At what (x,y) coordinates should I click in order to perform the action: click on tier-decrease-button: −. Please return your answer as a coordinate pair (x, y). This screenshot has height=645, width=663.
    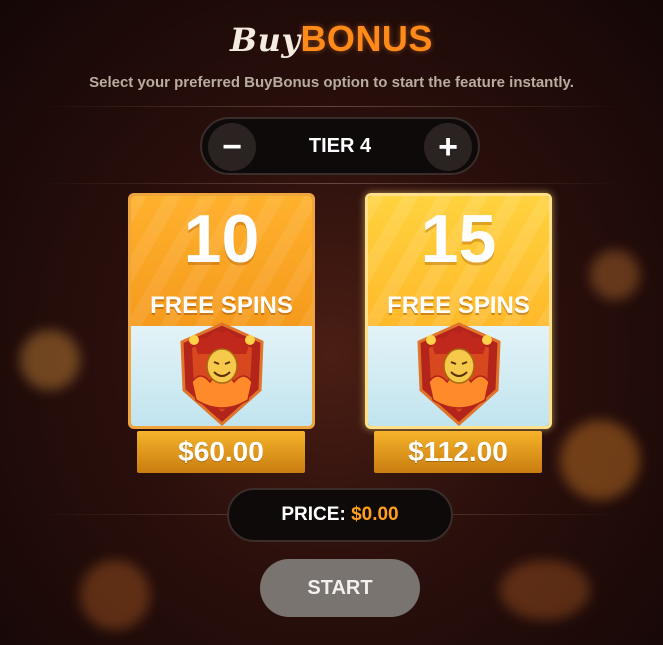
    Looking at the image, I should click on (232, 147).